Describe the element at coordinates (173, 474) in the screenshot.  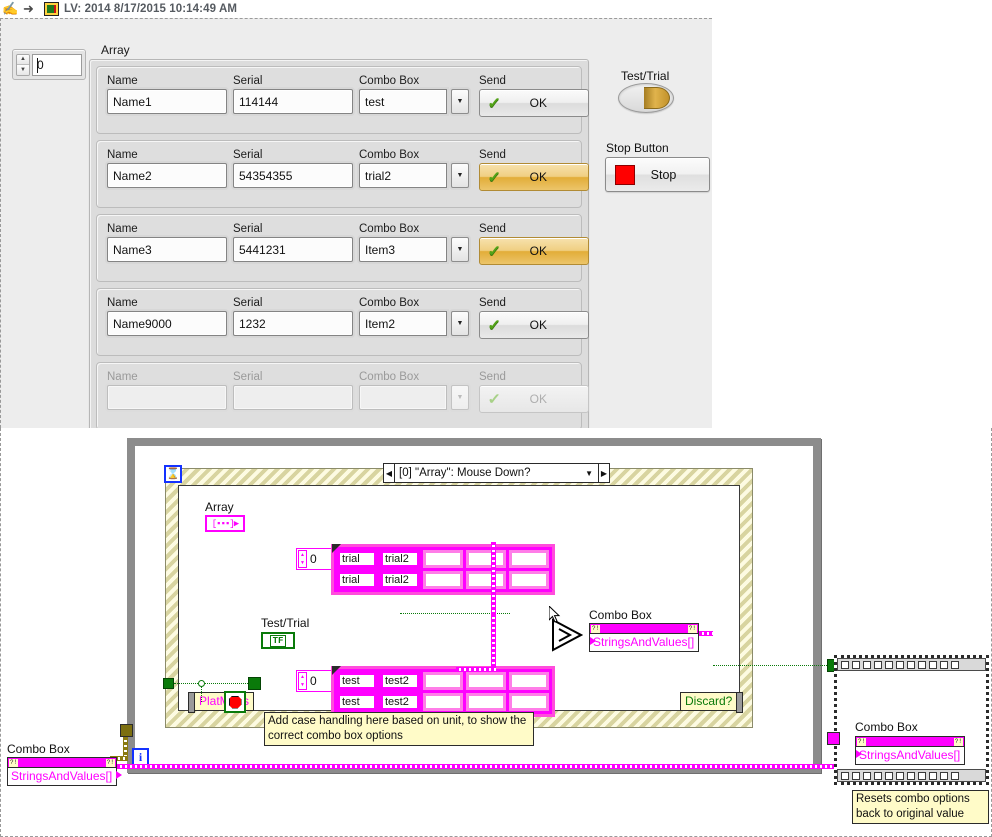
I see `timeout-hourglass-icon: ⌛` at that location.